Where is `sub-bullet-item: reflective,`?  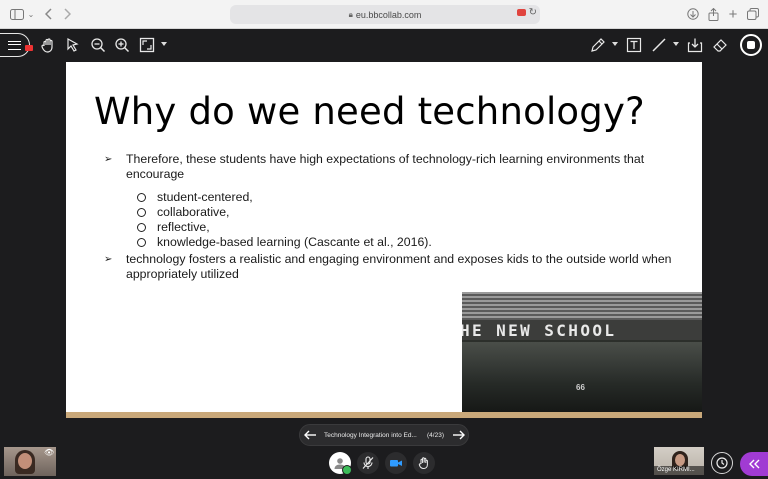 sub-bullet-item: reflective, is located at coordinates (410, 227).